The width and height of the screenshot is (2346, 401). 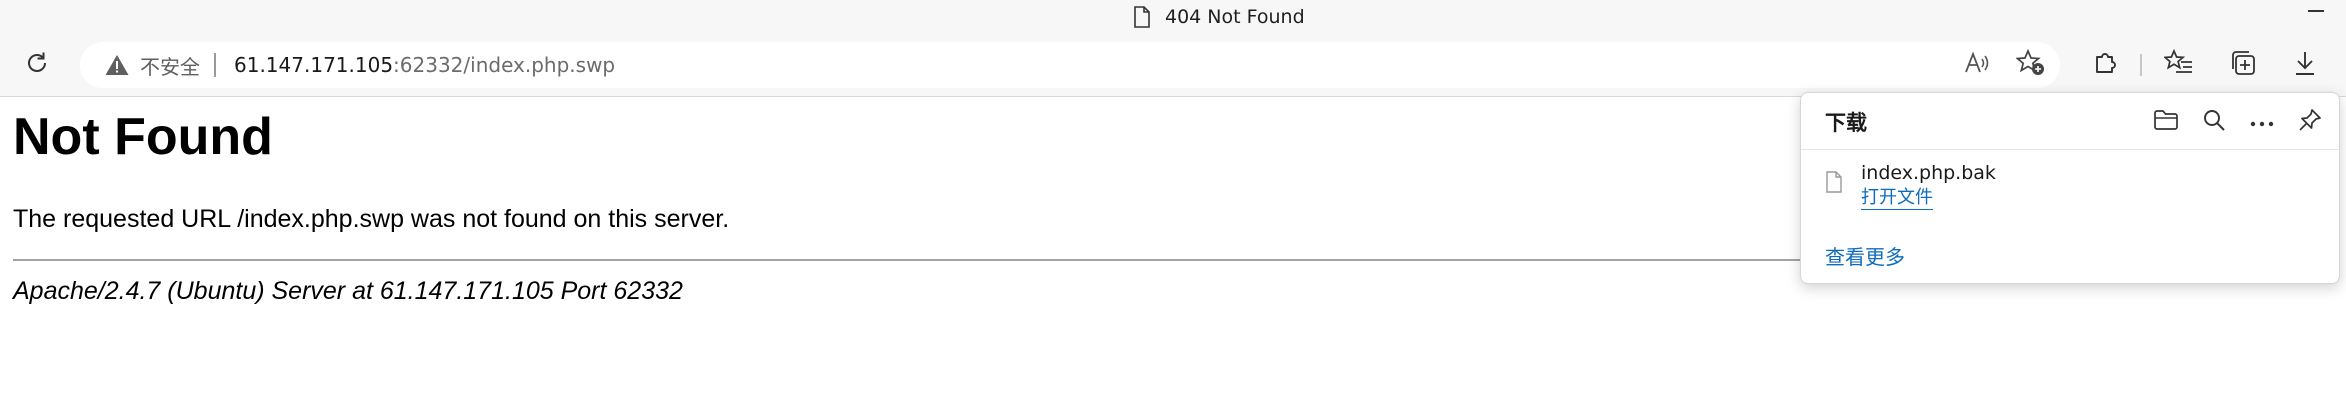 What do you see at coordinates (1846, 123) in the screenshot?
I see `downloads-title: 下载` at bounding box center [1846, 123].